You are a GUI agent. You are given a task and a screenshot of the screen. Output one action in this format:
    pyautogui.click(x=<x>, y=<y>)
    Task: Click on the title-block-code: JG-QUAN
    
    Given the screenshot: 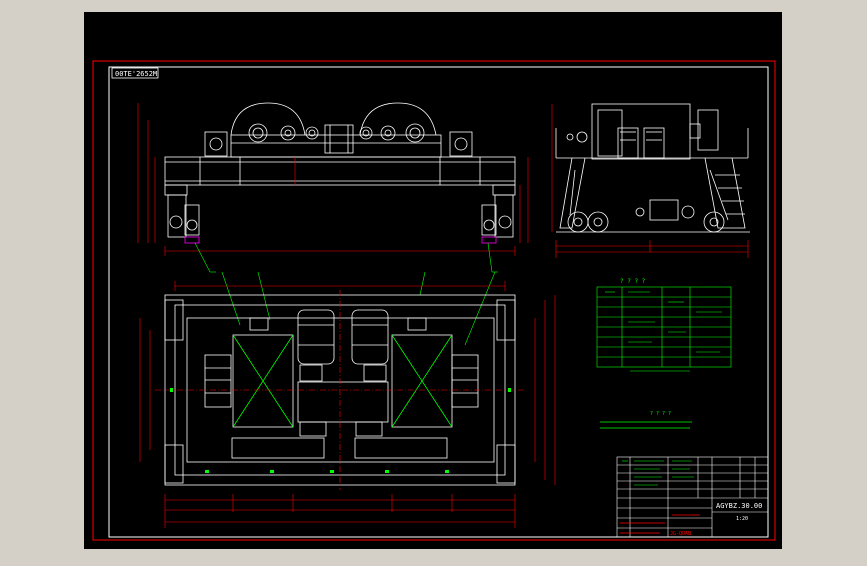 What is the action you would take?
    pyautogui.click(x=680, y=534)
    